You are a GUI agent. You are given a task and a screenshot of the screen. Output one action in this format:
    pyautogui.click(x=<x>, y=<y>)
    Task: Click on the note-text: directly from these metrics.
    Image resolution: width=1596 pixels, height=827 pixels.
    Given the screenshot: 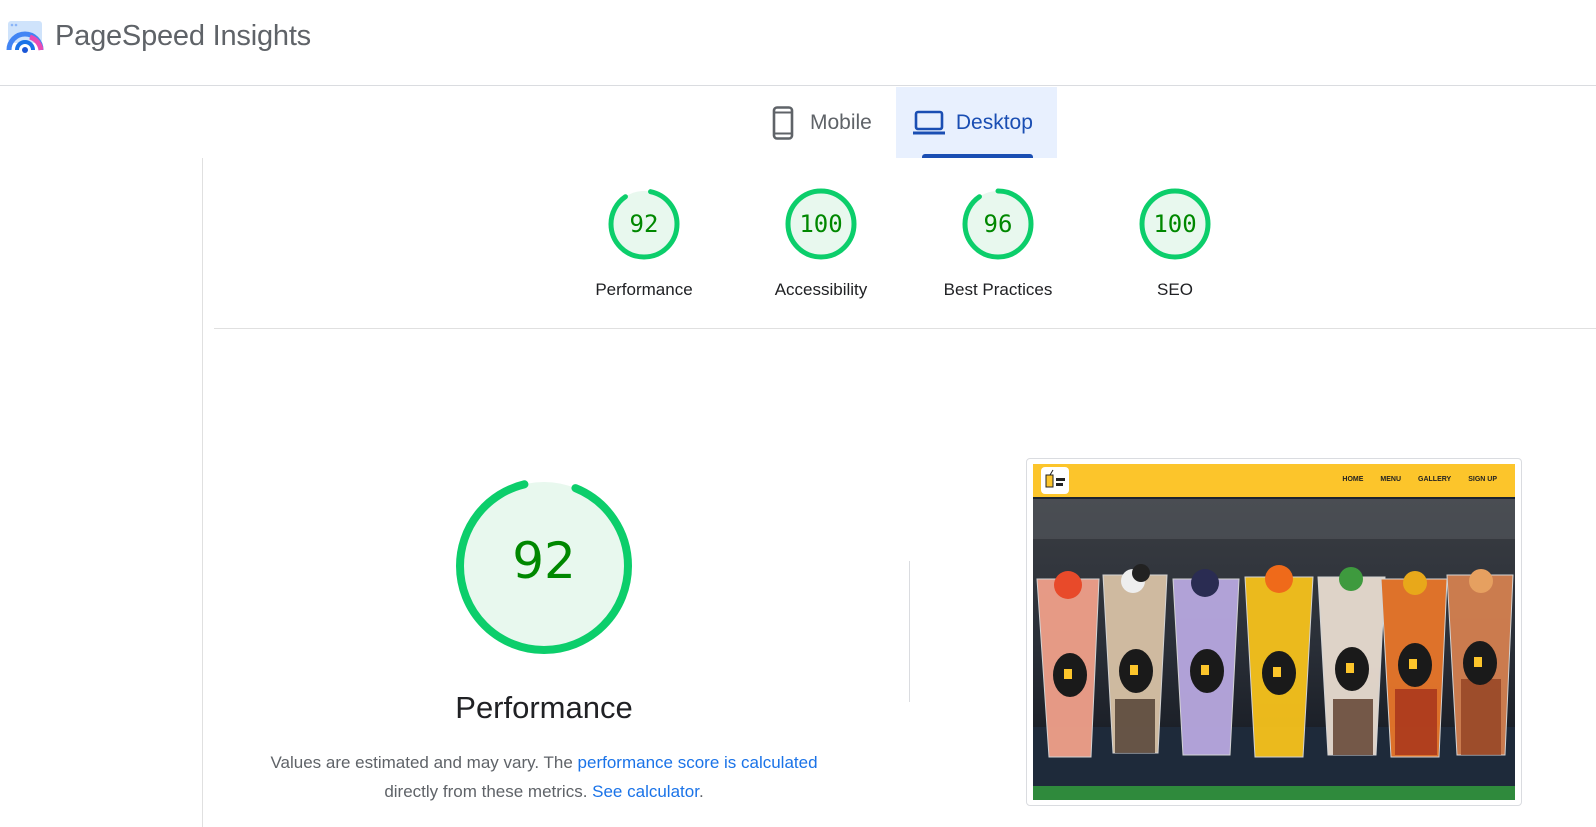 What is the action you would take?
    pyautogui.click(x=488, y=791)
    